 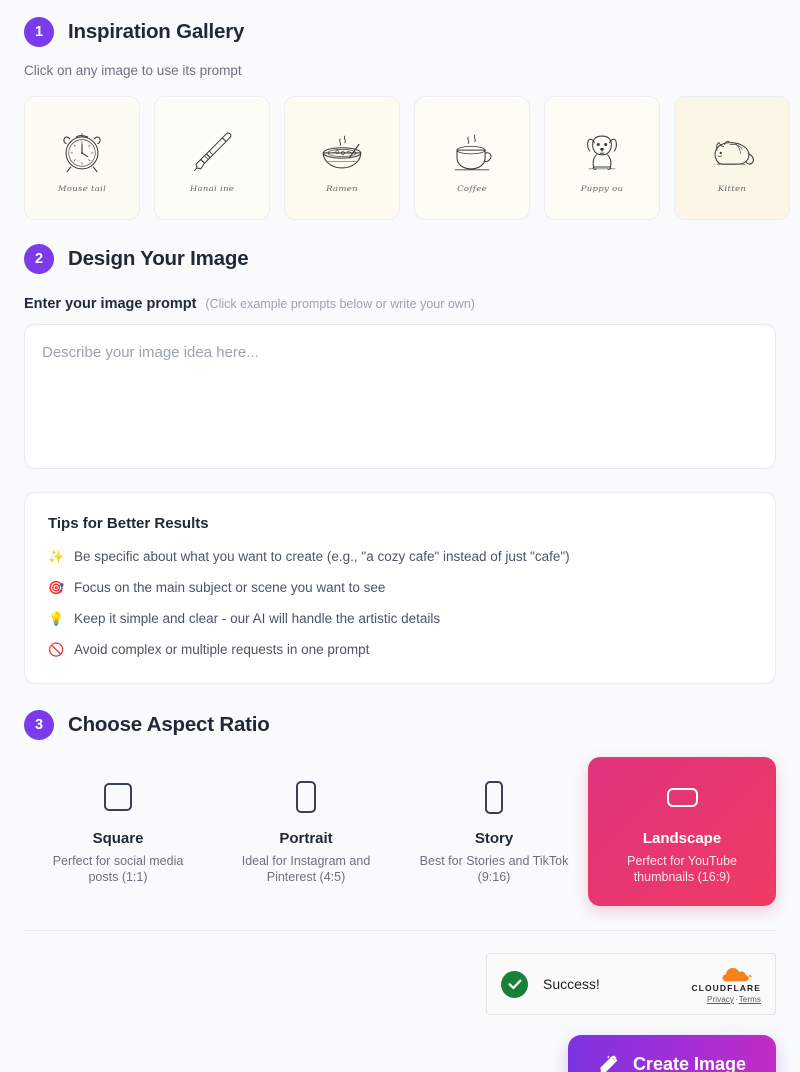 What do you see at coordinates (56, 556) in the screenshot?
I see `sparkles-icon: ✨` at bounding box center [56, 556].